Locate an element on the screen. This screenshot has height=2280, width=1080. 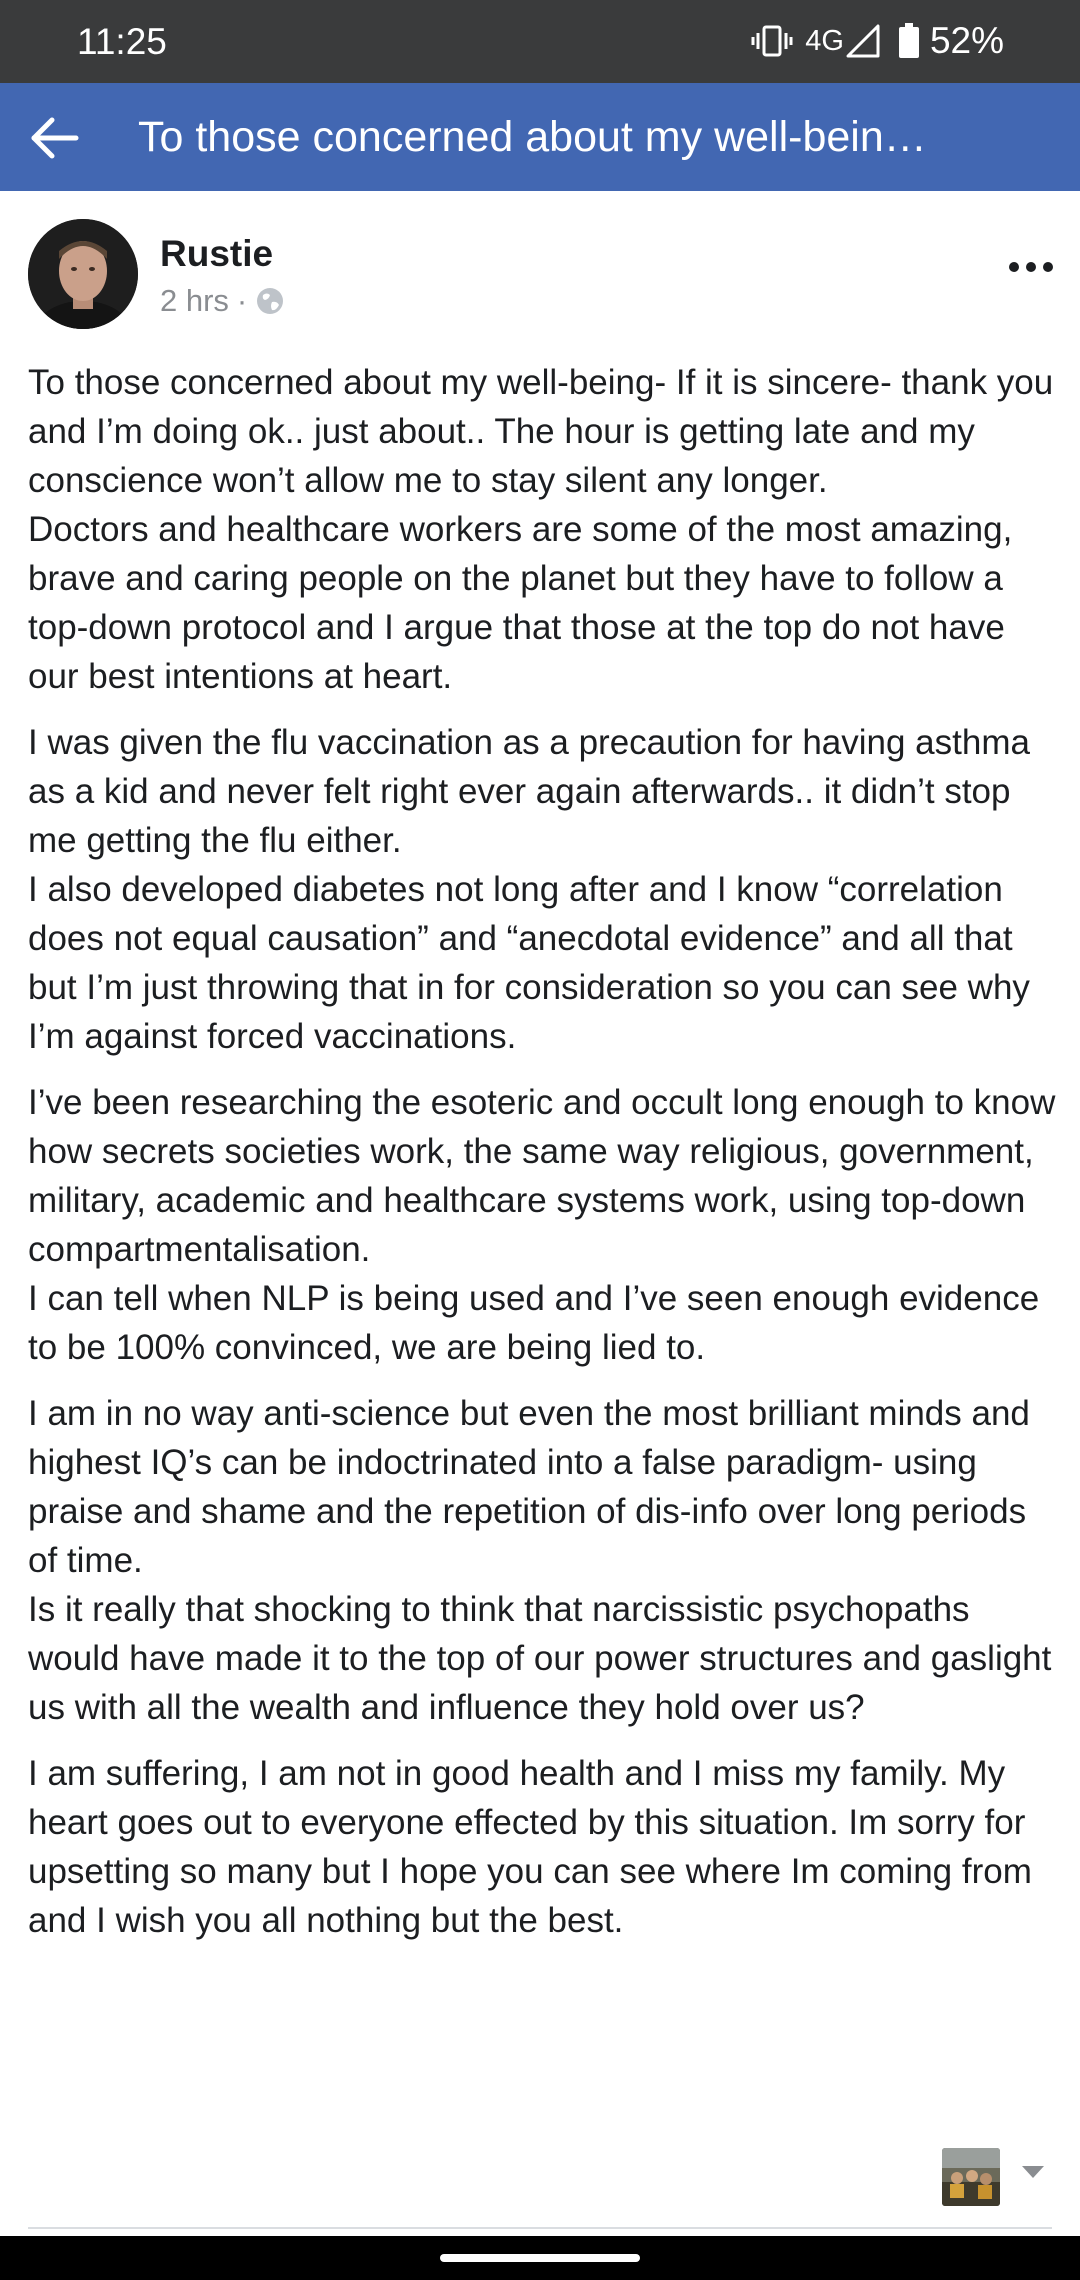
home-indicator is located at coordinates (540, 2258).